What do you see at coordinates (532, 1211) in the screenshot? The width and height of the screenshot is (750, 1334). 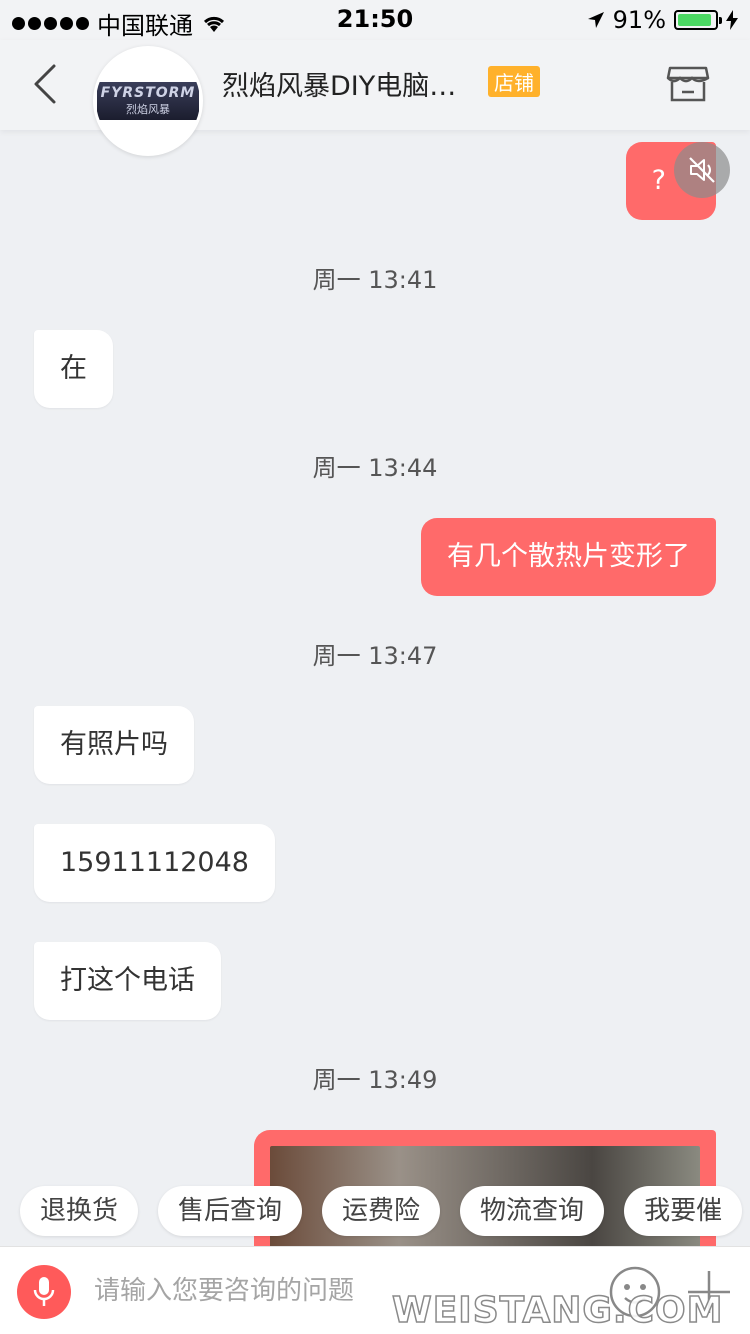 I see `chip-logistics: 物流查询` at bounding box center [532, 1211].